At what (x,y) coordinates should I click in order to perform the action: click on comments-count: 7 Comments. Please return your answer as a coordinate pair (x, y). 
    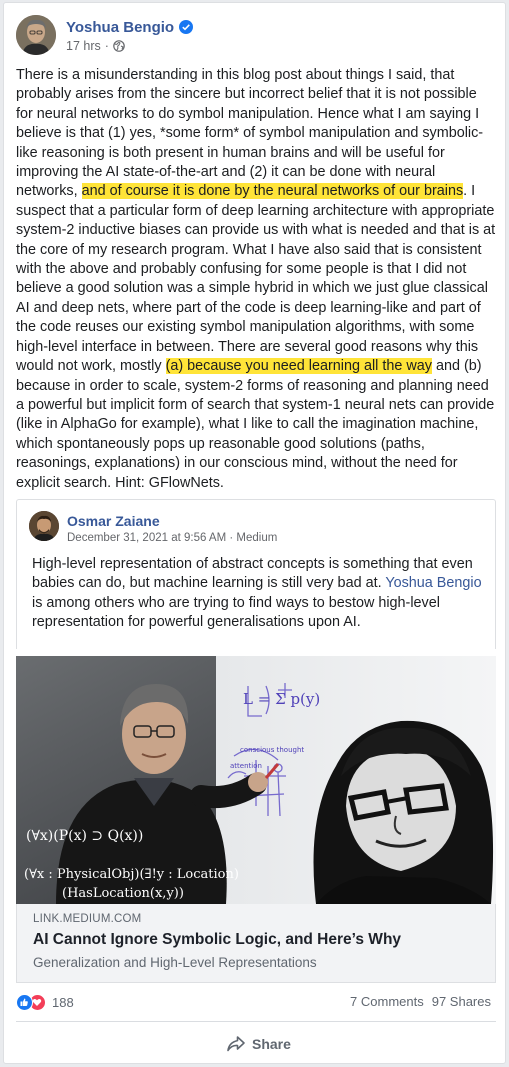
    Looking at the image, I should click on (387, 1001).